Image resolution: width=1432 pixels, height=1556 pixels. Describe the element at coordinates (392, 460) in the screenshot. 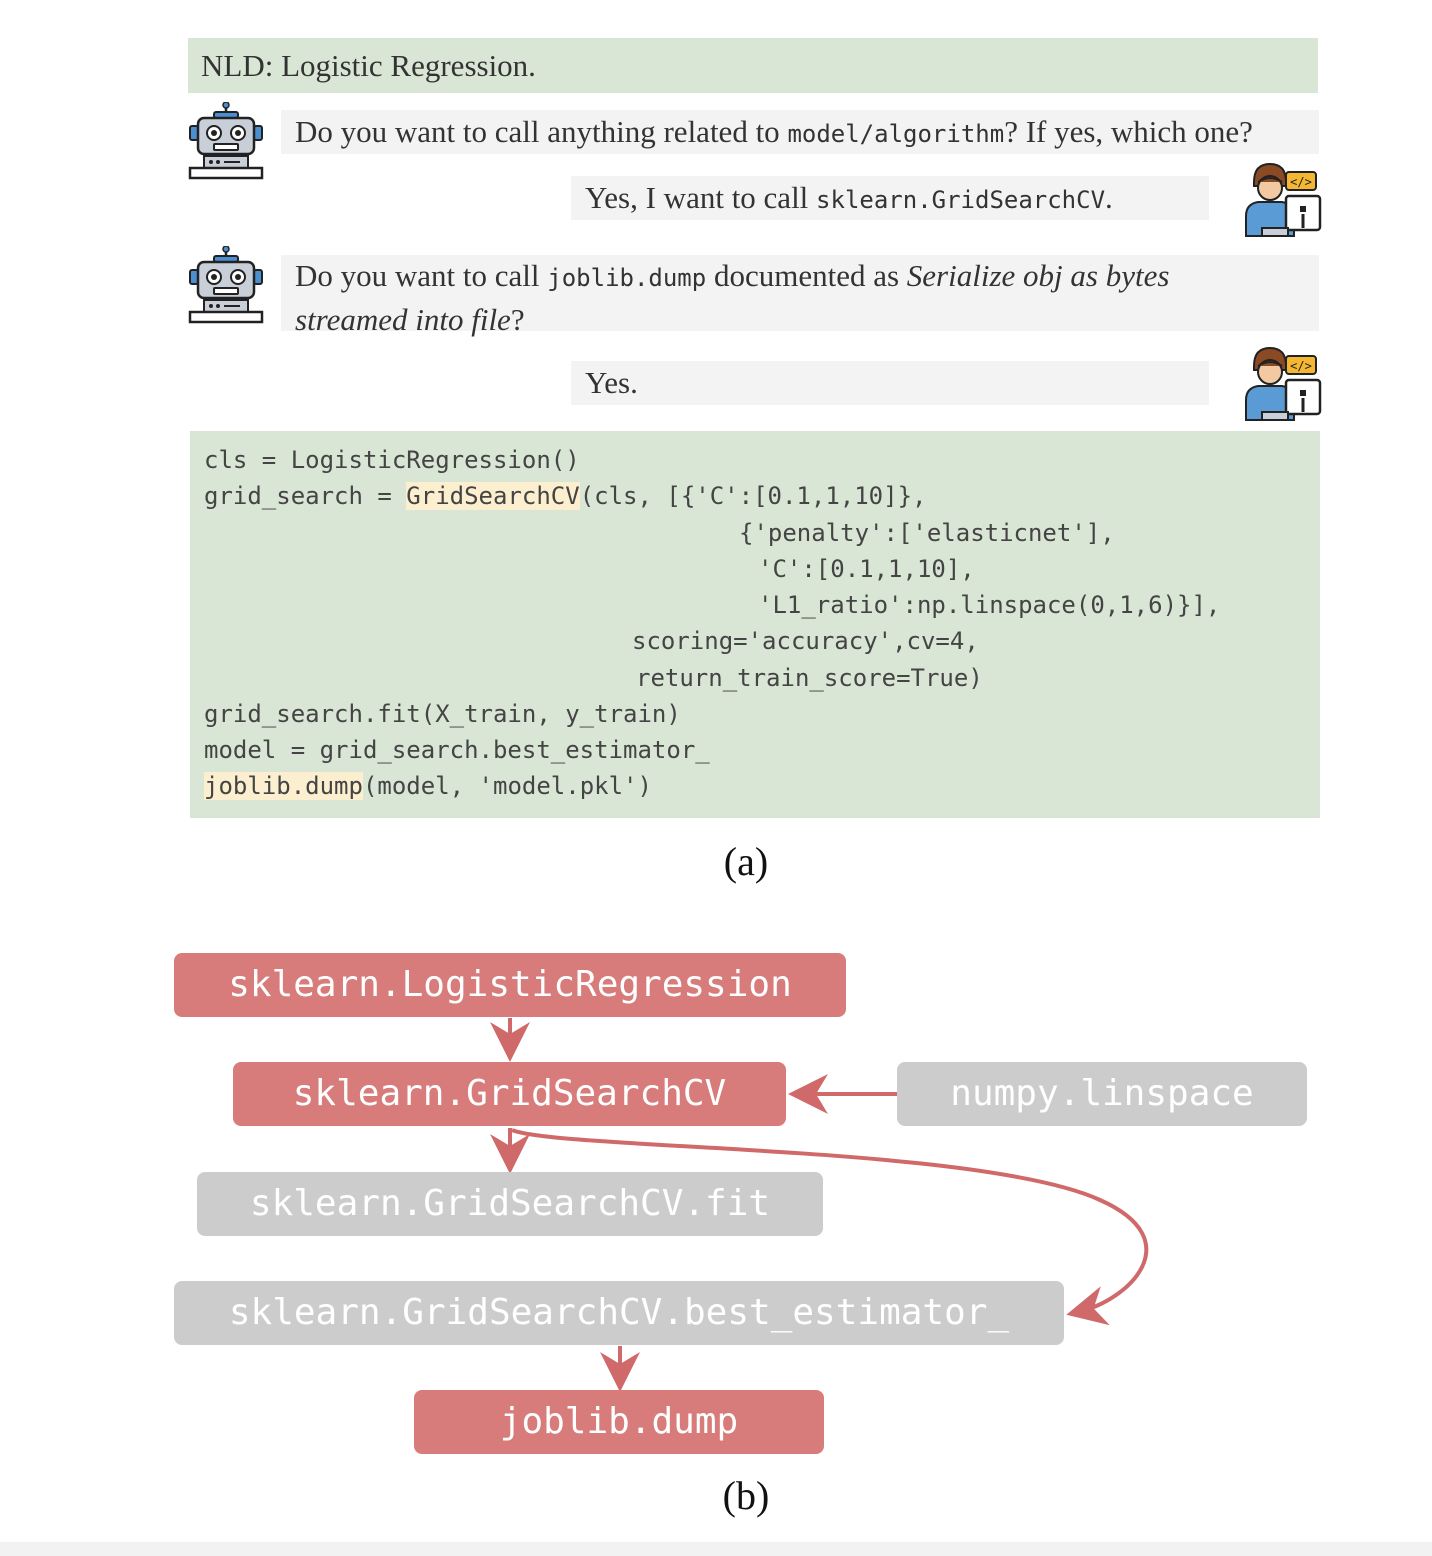

I see `code-line: cls = LogisticRegression()` at that location.